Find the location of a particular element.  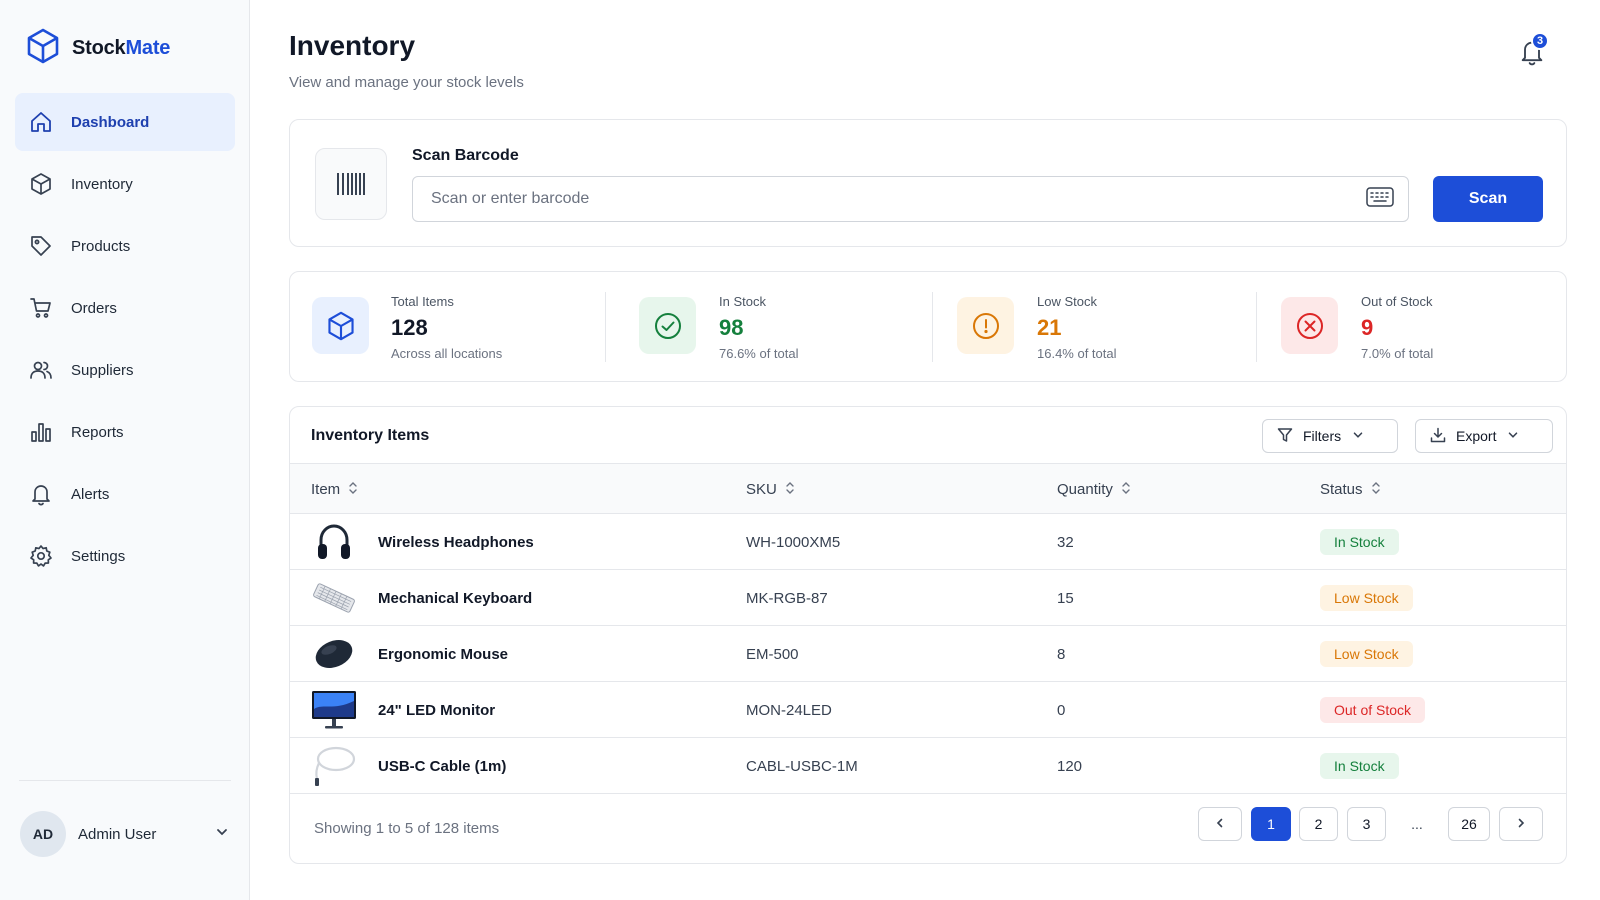

sidebar-item-suppliers: Suppliers is located at coordinates (125, 370).